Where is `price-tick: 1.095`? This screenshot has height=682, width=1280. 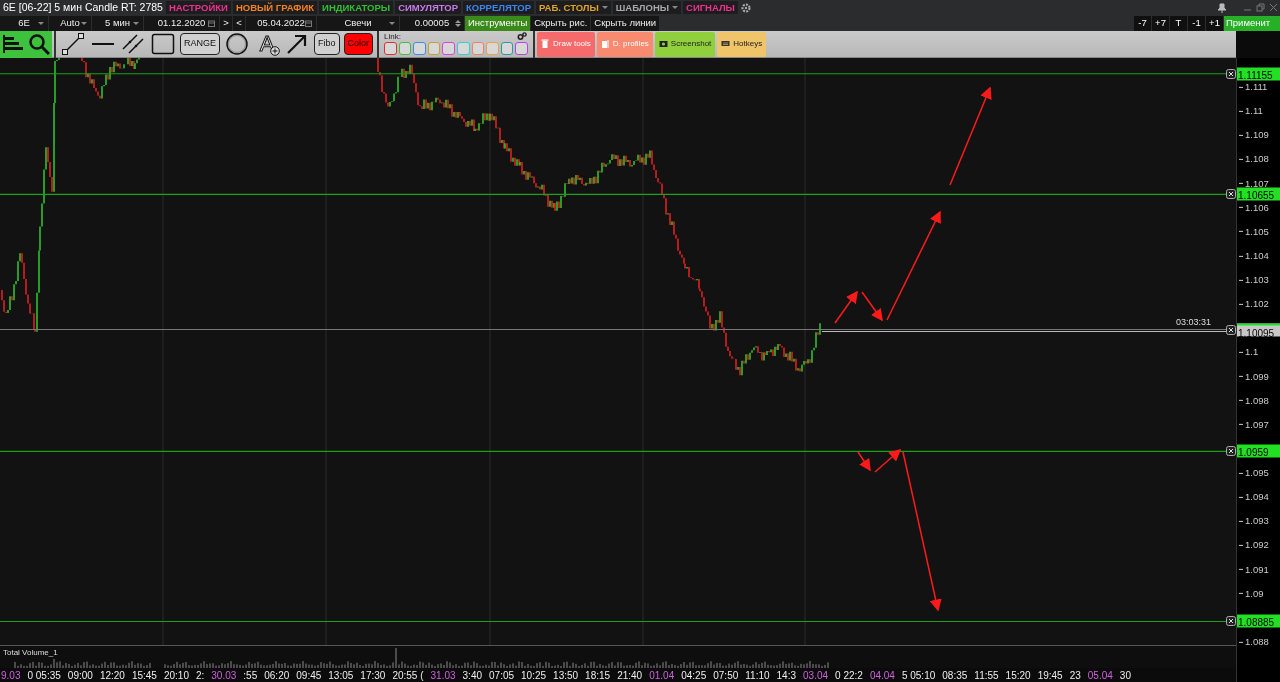
price-tick: 1.095 is located at coordinates (1254, 473).